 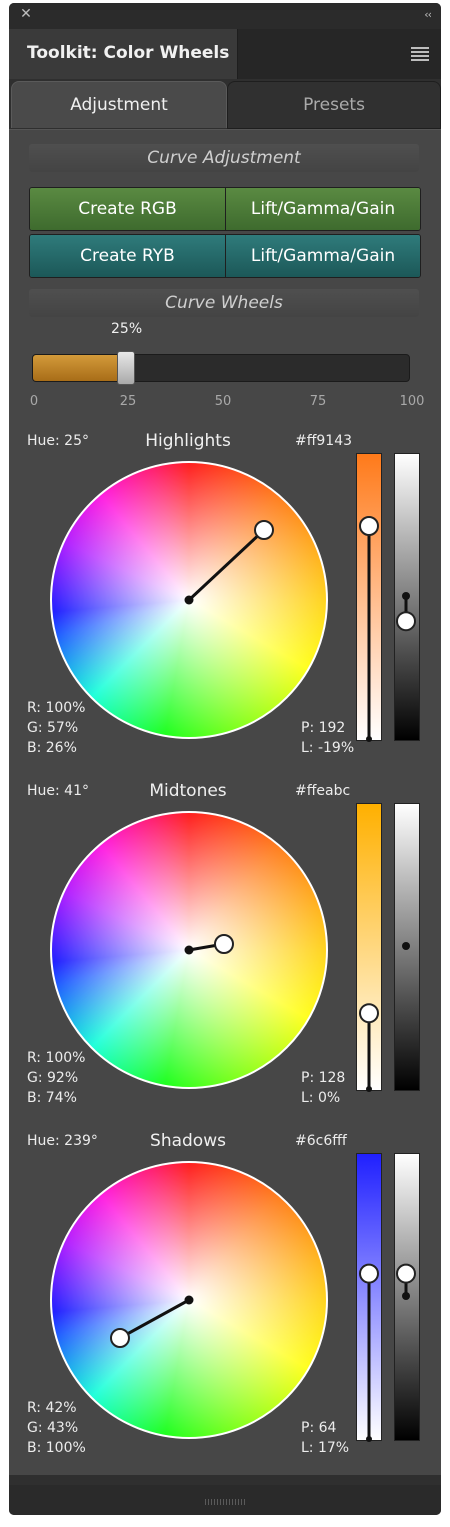 I want to click on midtones-b-value: B: 74%, so click(x=52, y=1098).